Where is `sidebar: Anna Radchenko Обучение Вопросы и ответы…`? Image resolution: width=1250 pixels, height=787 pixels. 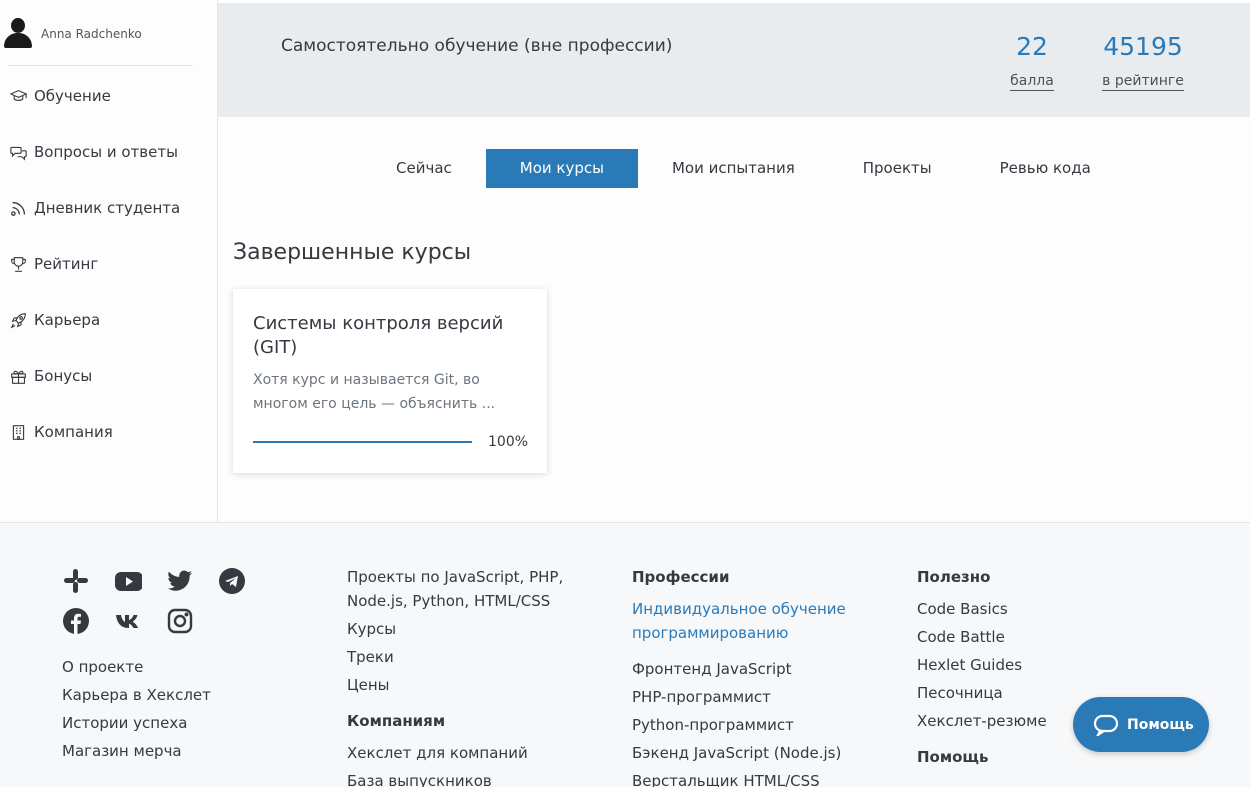
sidebar: Anna Radchenko Обучение Вопросы и ответы… is located at coordinates (109, 261).